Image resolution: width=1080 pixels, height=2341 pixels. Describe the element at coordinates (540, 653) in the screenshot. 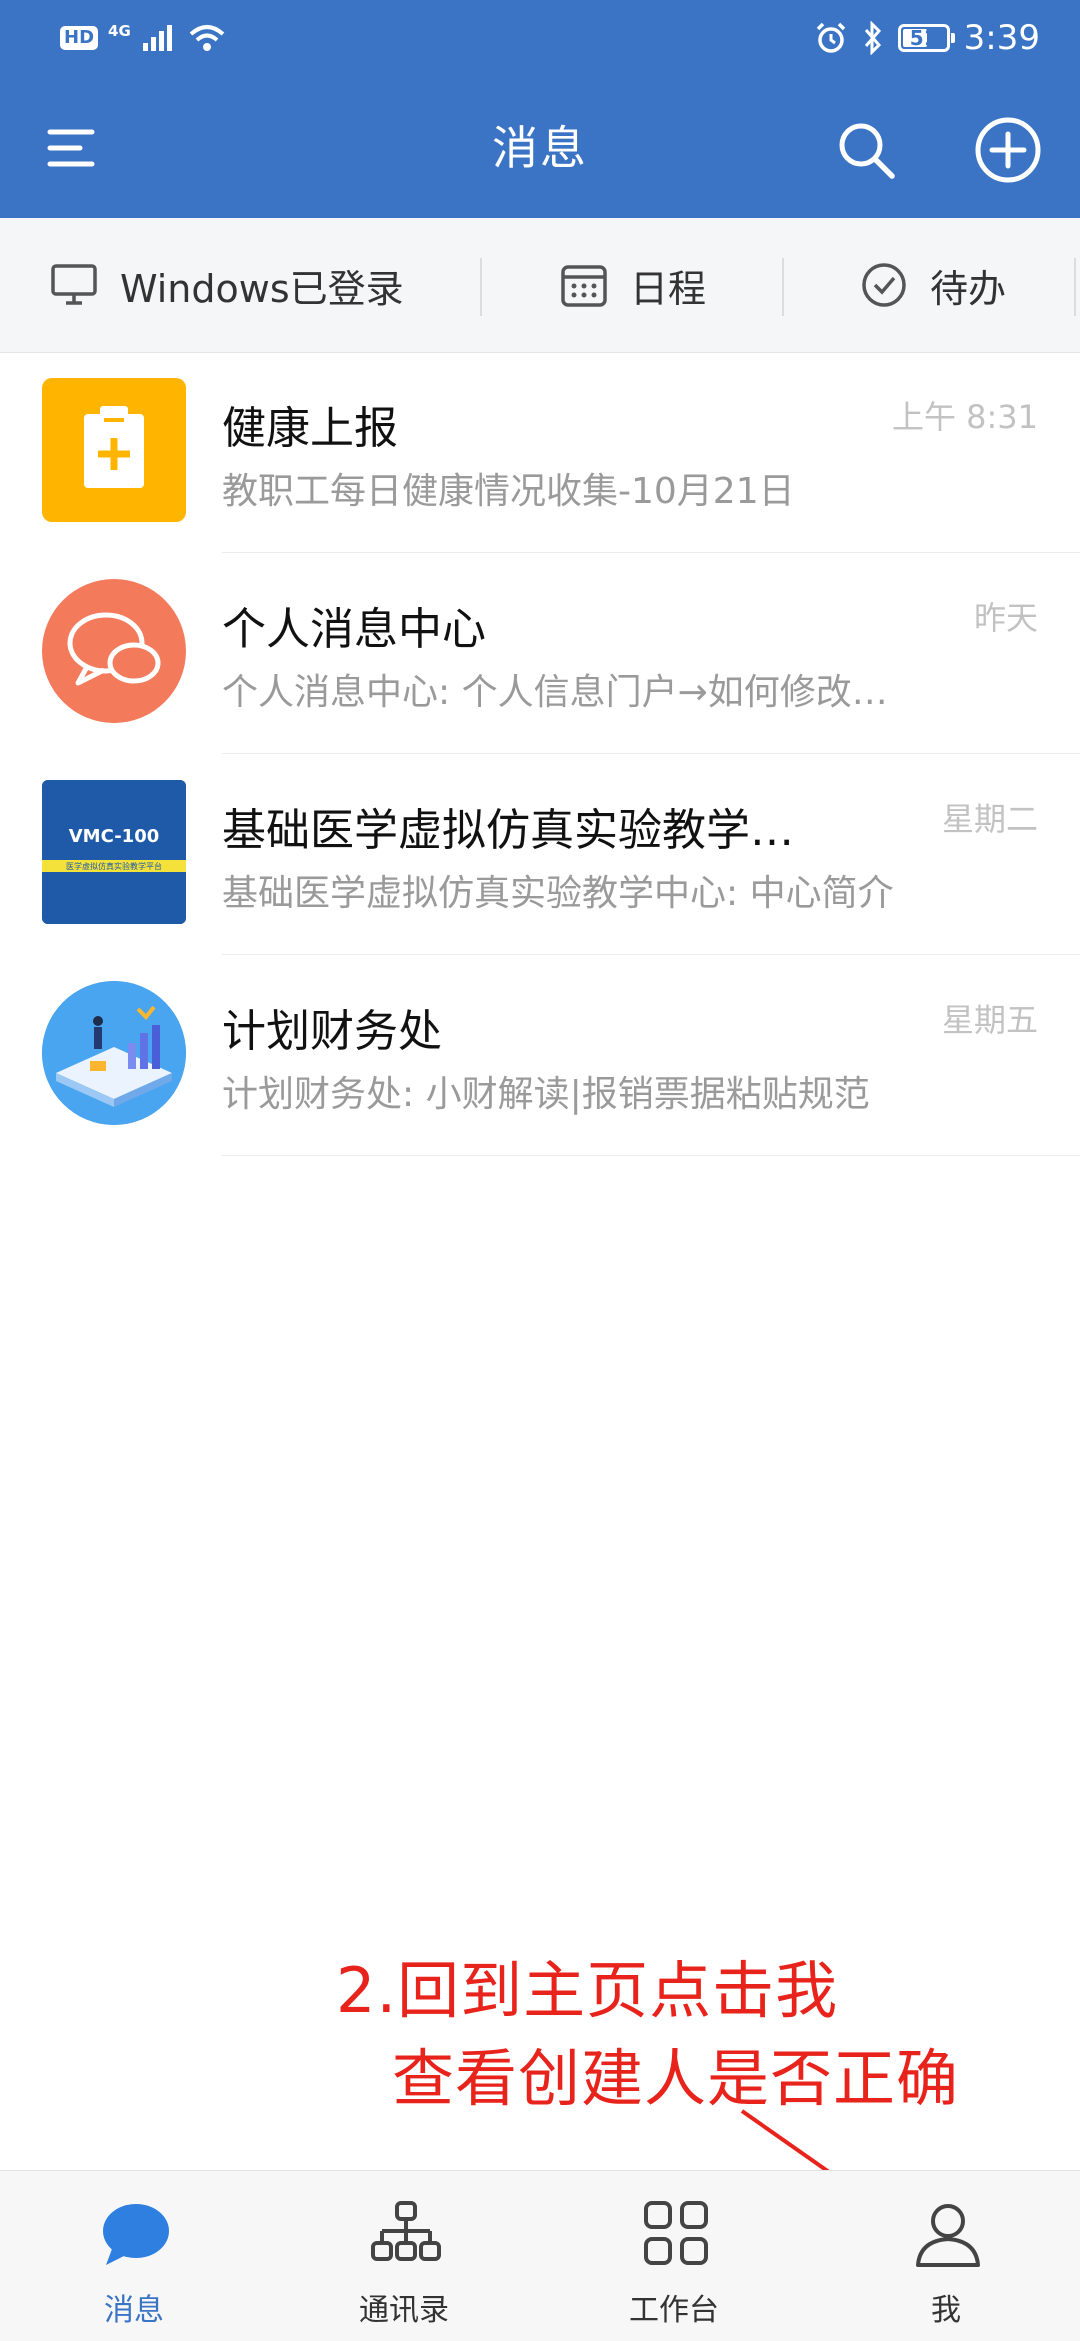

I see `list-item: 个人消息中心 个人消息中心: 个人信息门户→如何修改… 昨天` at that location.